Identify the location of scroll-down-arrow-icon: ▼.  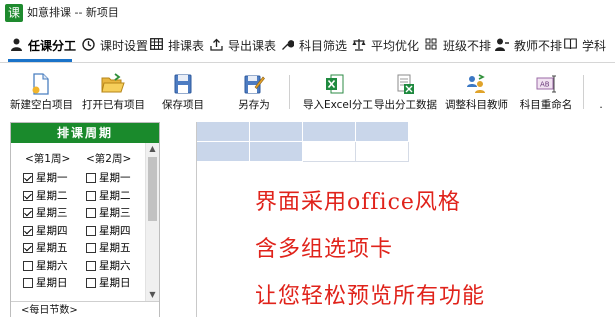
(152, 295).